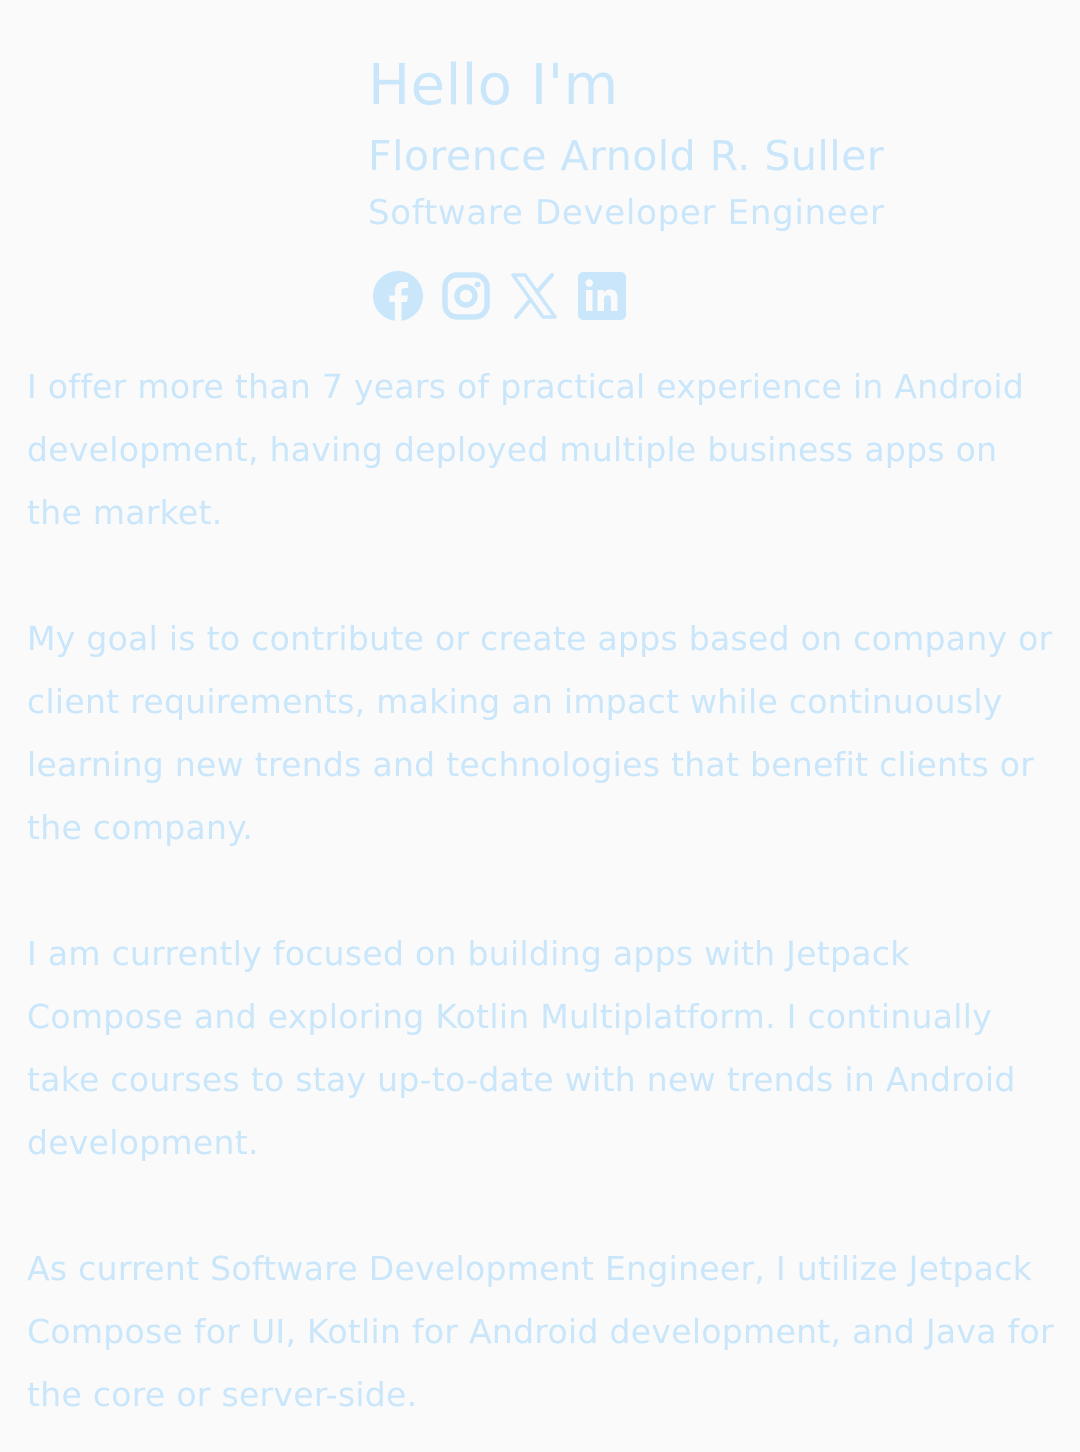 Image resolution: width=1080 pixels, height=1452 pixels. What do you see at coordinates (500, 296) in the screenshot?
I see `social-links` at bounding box center [500, 296].